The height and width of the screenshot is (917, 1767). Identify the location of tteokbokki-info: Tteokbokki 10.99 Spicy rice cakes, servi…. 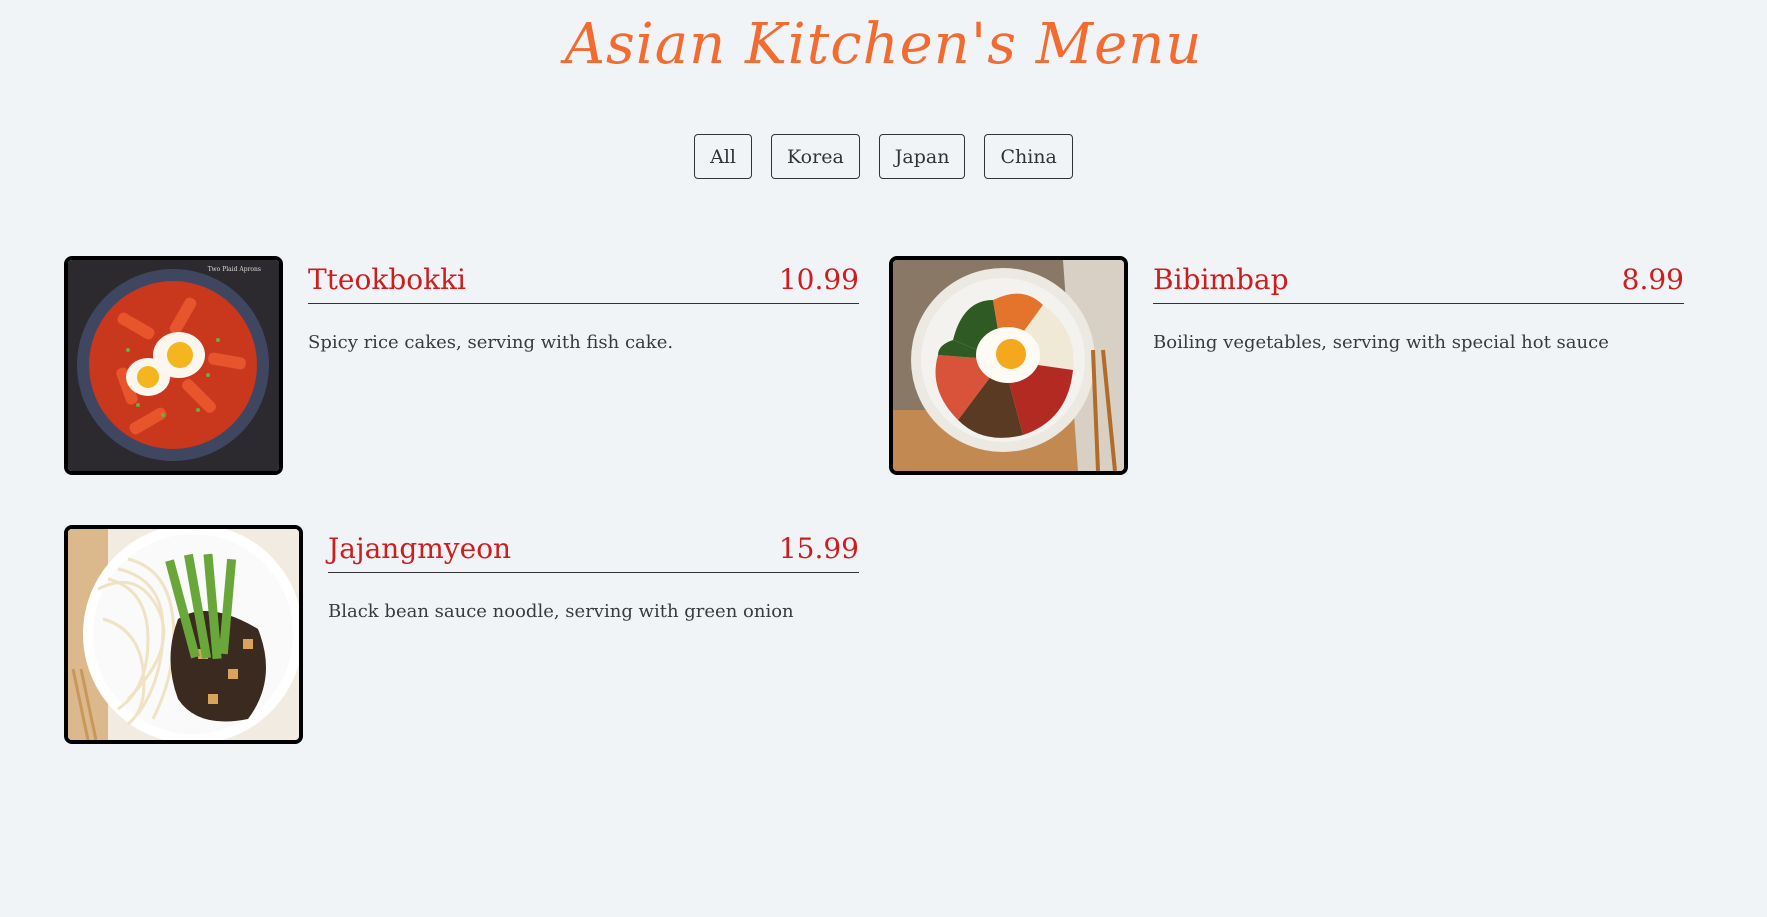
(583, 304).